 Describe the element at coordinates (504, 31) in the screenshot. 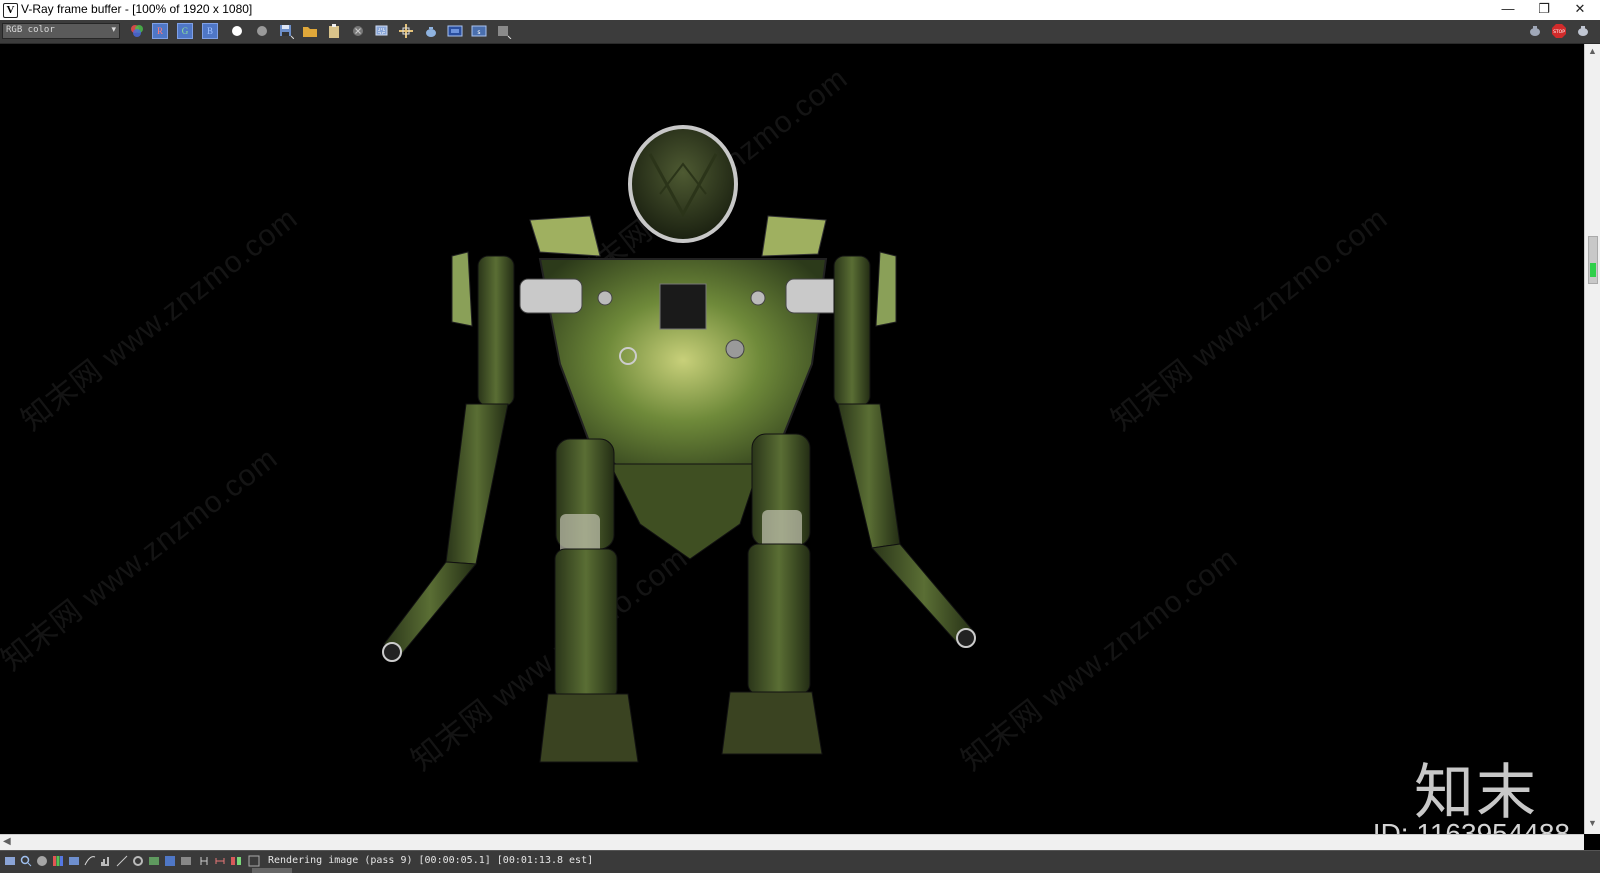

I see `history-icon` at that location.